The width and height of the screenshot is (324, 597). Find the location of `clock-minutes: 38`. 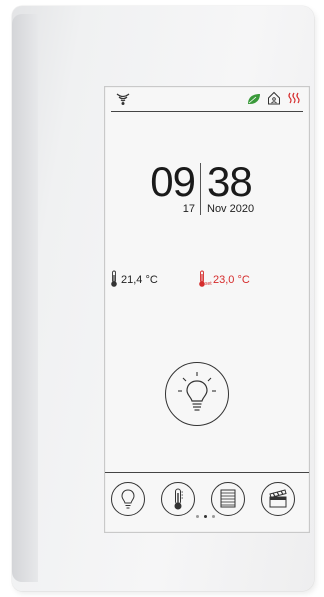

clock-minutes: 38 is located at coordinates (230, 181).